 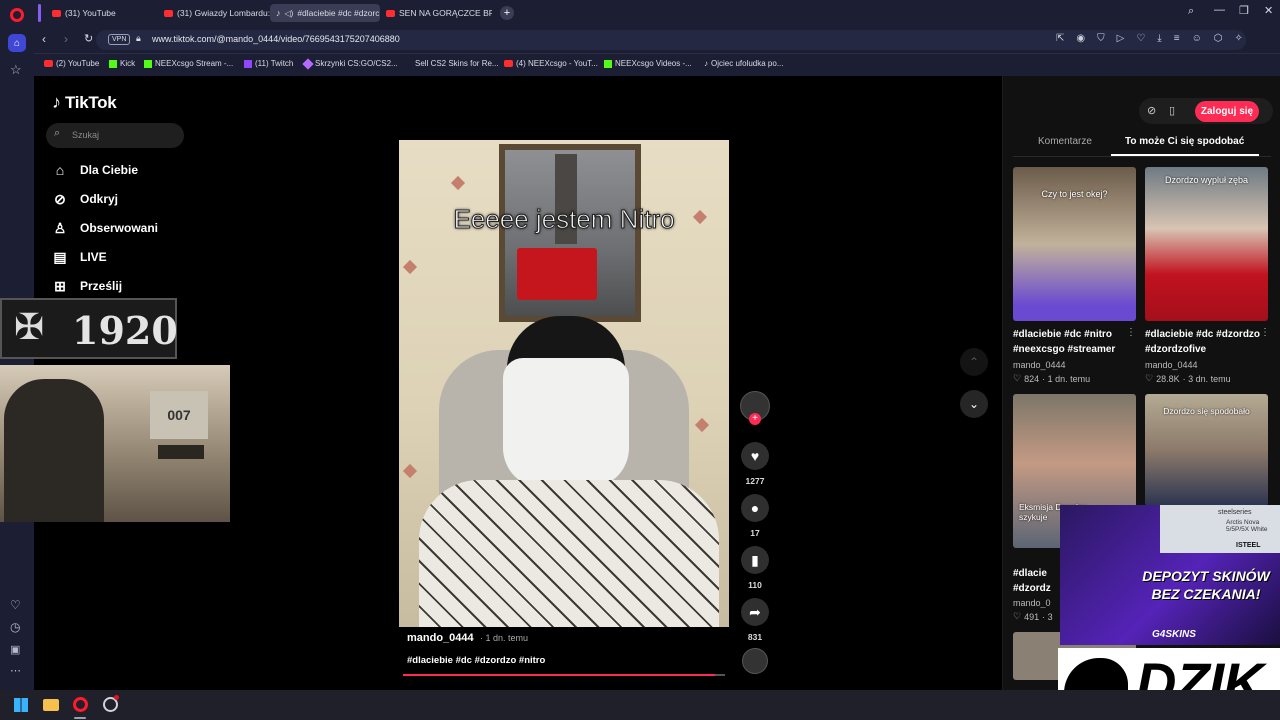 What do you see at coordinates (1239, 38) in the screenshot?
I see `aria-icon: ✧` at bounding box center [1239, 38].